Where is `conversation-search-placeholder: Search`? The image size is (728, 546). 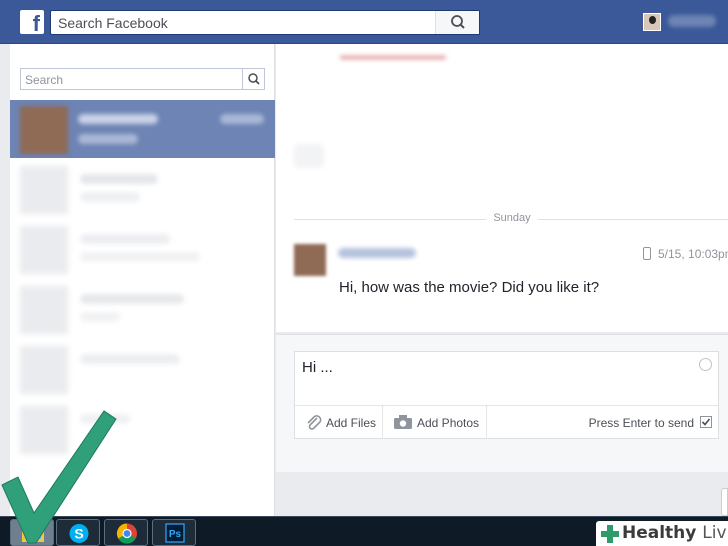 conversation-search-placeholder: Search is located at coordinates (44, 80).